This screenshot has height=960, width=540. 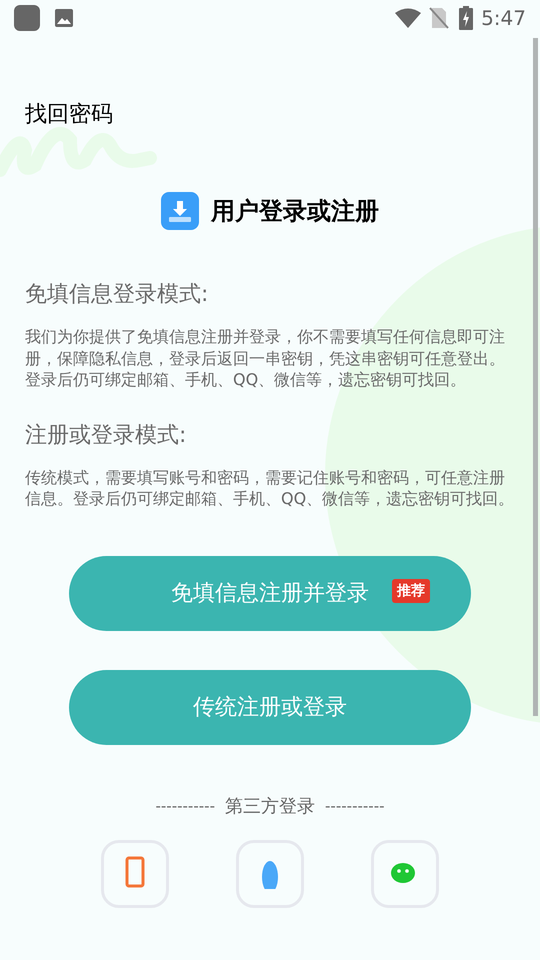 What do you see at coordinates (411, 590) in the screenshot?
I see `recommended-badge: 推荐` at bounding box center [411, 590].